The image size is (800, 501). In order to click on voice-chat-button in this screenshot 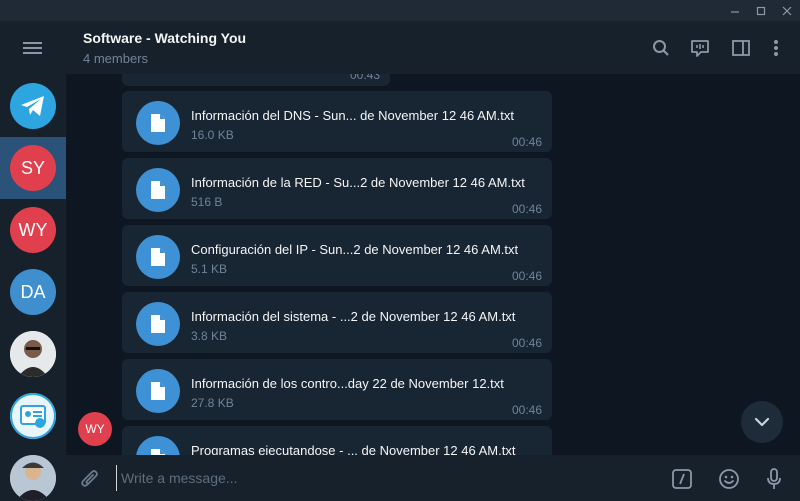, I will do `click(700, 48)`.